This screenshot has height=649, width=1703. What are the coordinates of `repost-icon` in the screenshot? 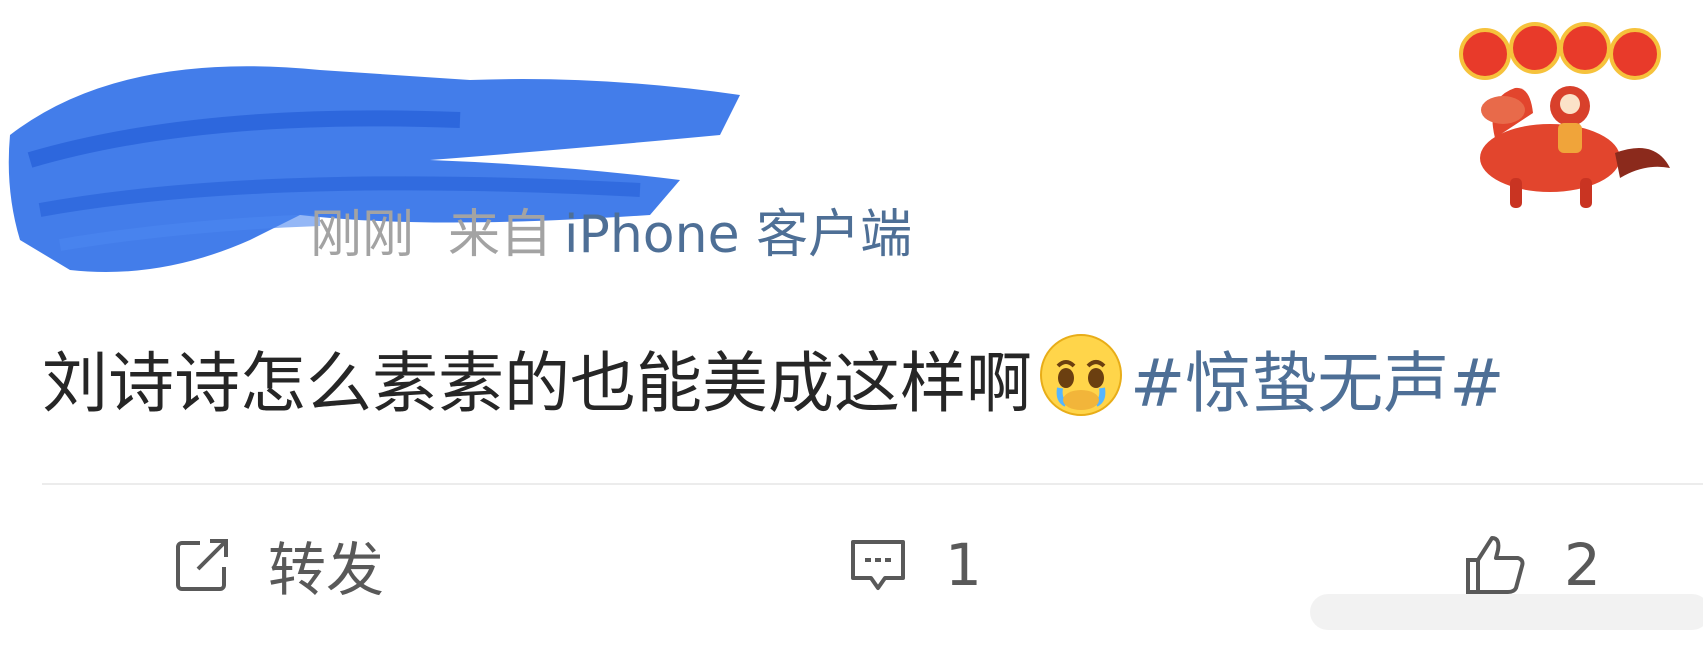 It's located at (202, 565).